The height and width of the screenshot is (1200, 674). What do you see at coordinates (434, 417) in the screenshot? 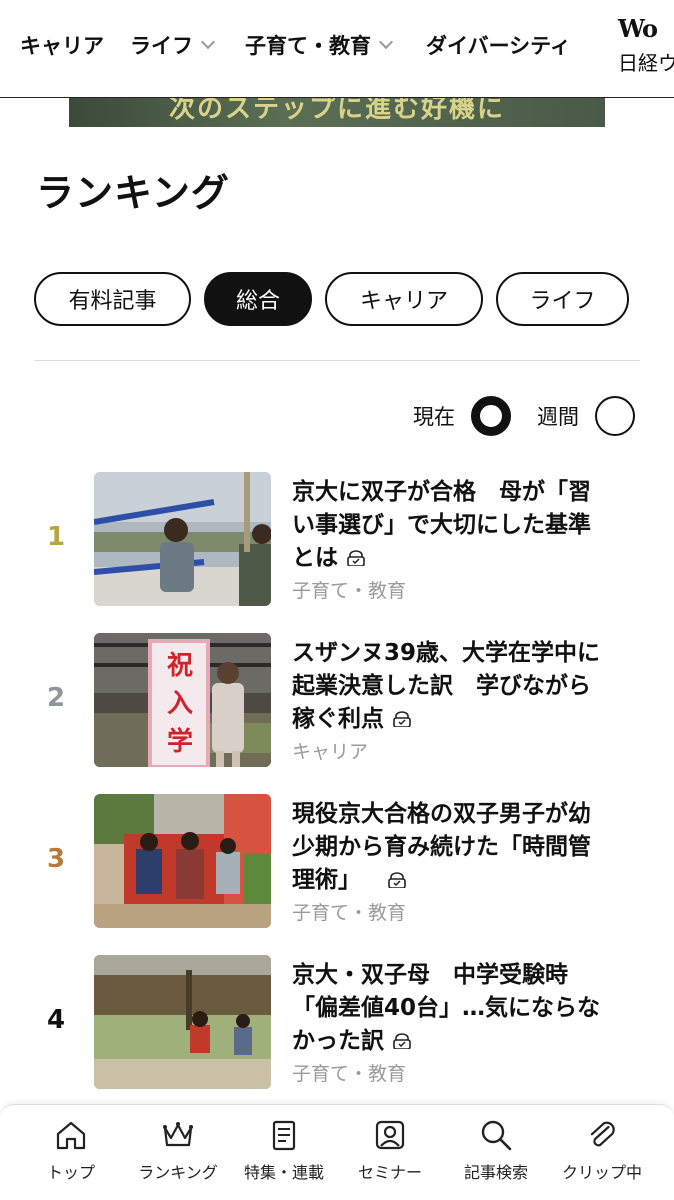
I see `period-current-label: 現在` at bounding box center [434, 417].